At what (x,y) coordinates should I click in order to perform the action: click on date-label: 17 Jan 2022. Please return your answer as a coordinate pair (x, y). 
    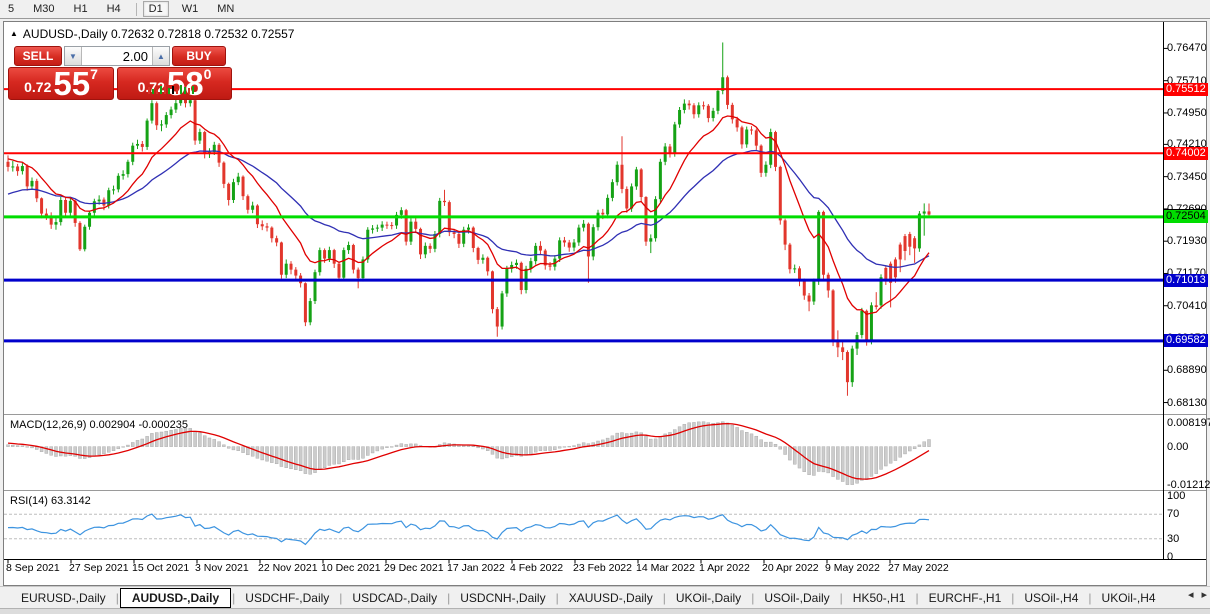
    Looking at the image, I should click on (476, 568).